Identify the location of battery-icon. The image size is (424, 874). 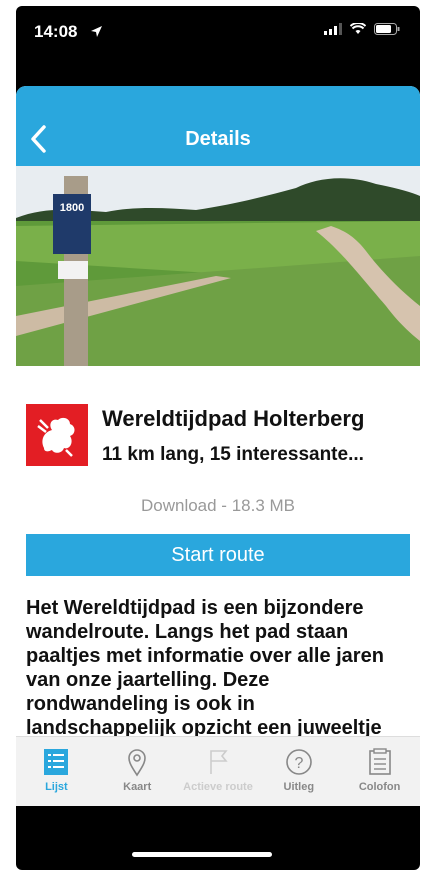
(387, 29).